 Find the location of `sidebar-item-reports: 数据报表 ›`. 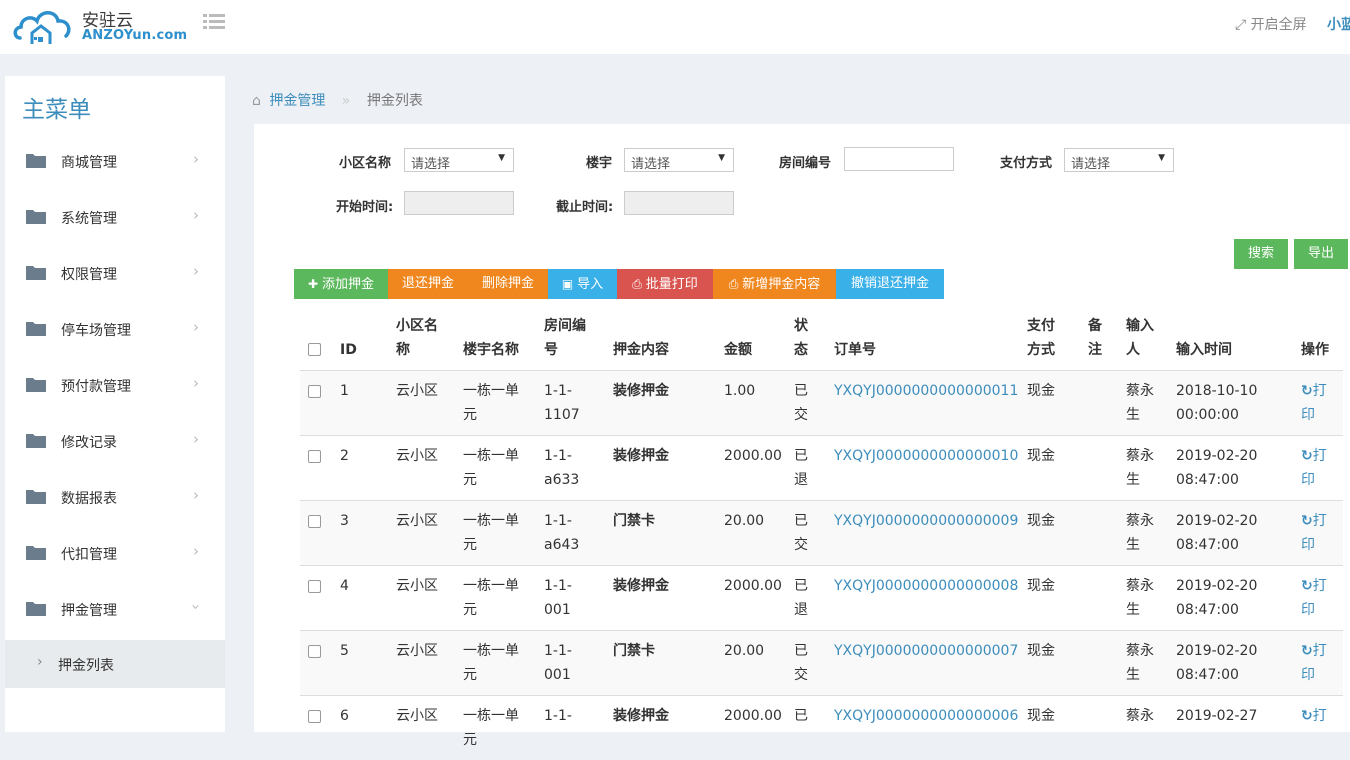

sidebar-item-reports: 数据报表 › is located at coordinates (115, 500).